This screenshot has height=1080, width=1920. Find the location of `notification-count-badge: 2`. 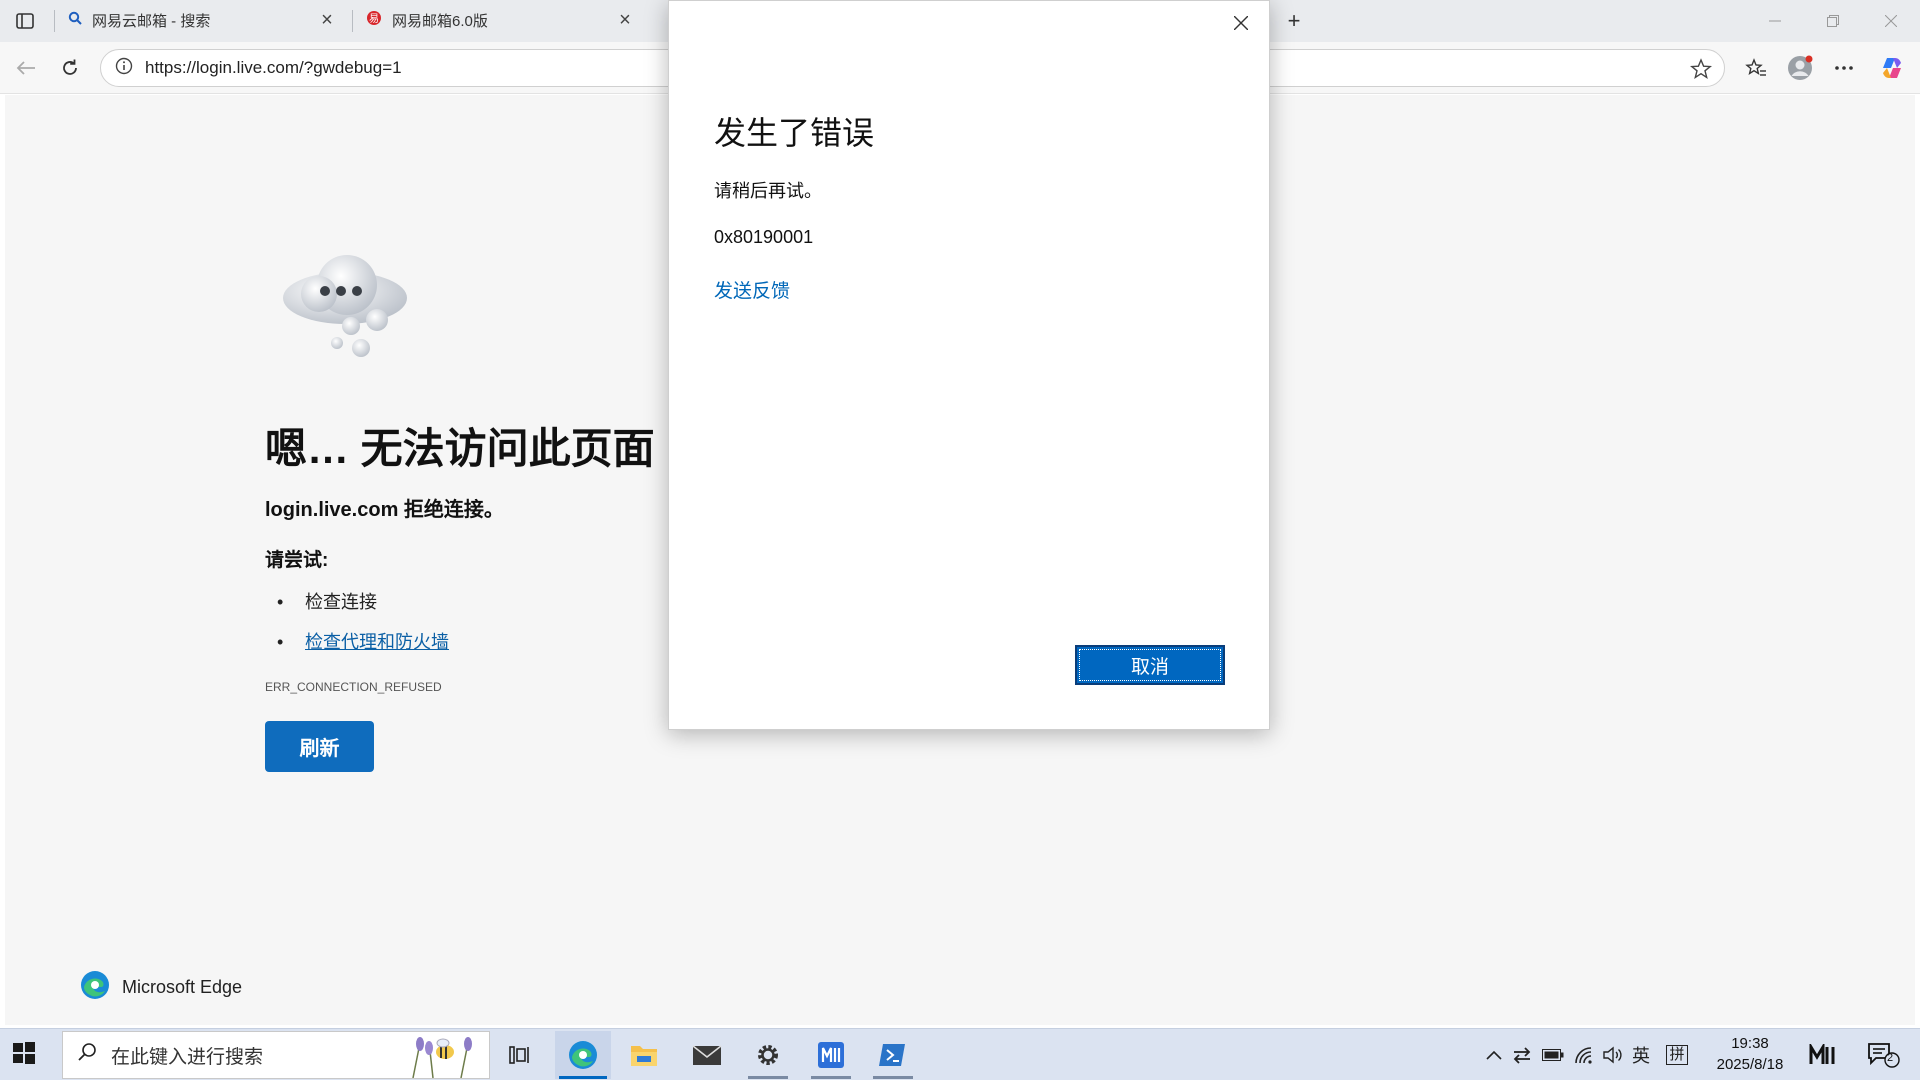

notification-count-badge: 2 is located at coordinates (1890, 1058).